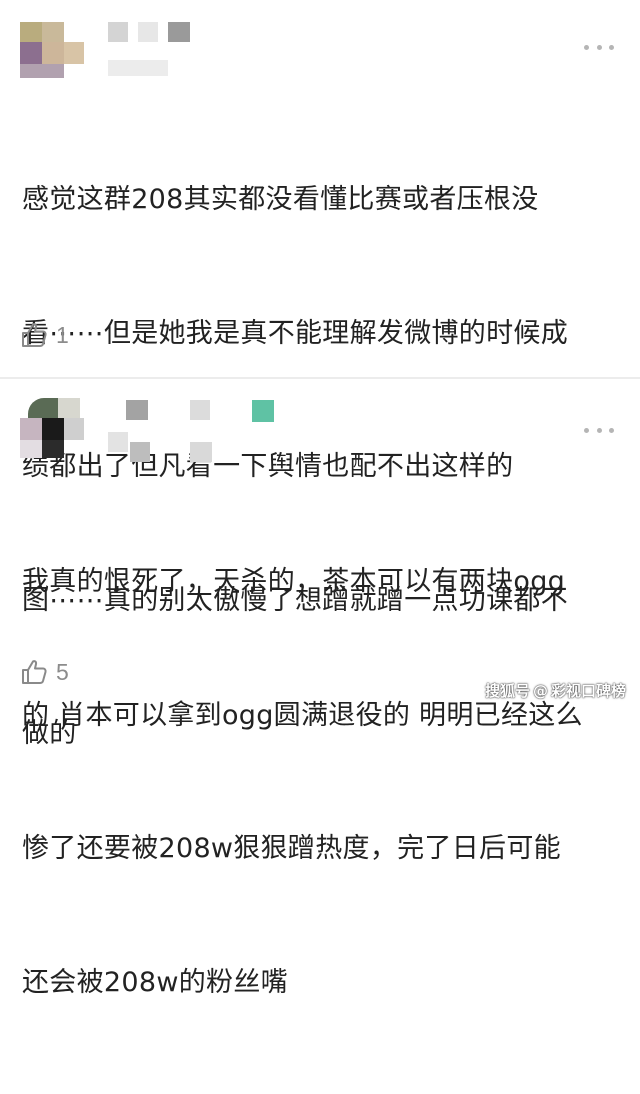 This screenshot has height=1094, width=640. I want to click on like-button: 5, so click(44, 672).